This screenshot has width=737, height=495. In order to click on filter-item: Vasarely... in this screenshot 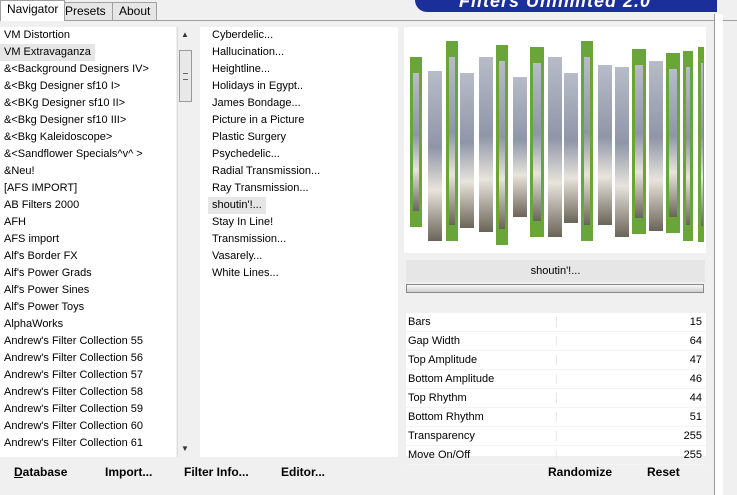, I will do `click(299, 256)`.